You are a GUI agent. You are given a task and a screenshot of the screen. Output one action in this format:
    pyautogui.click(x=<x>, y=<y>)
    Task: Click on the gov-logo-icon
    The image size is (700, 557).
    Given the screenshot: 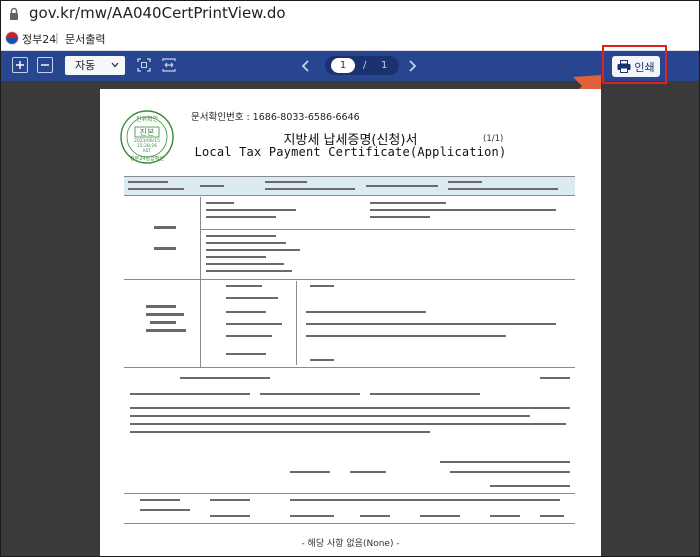 What is the action you would take?
    pyautogui.click(x=12, y=38)
    